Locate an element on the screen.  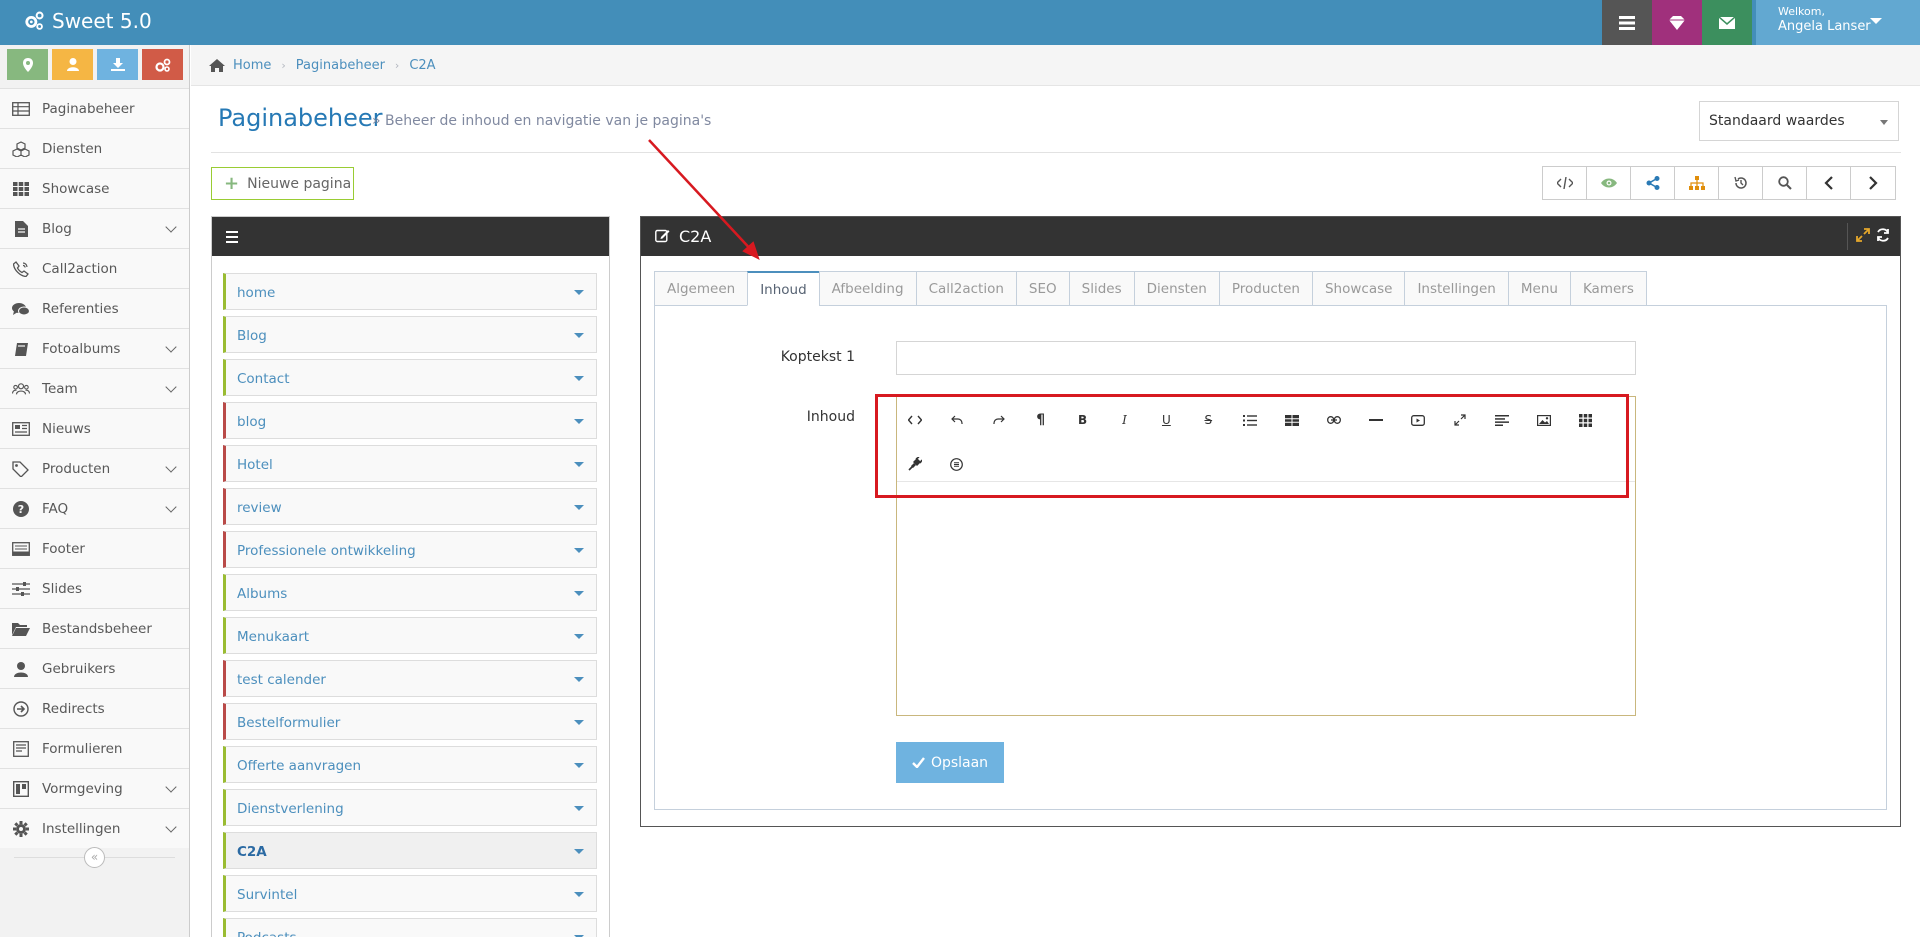
sidebar-item-showcase: Showcase is located at coordinates (94, 188).